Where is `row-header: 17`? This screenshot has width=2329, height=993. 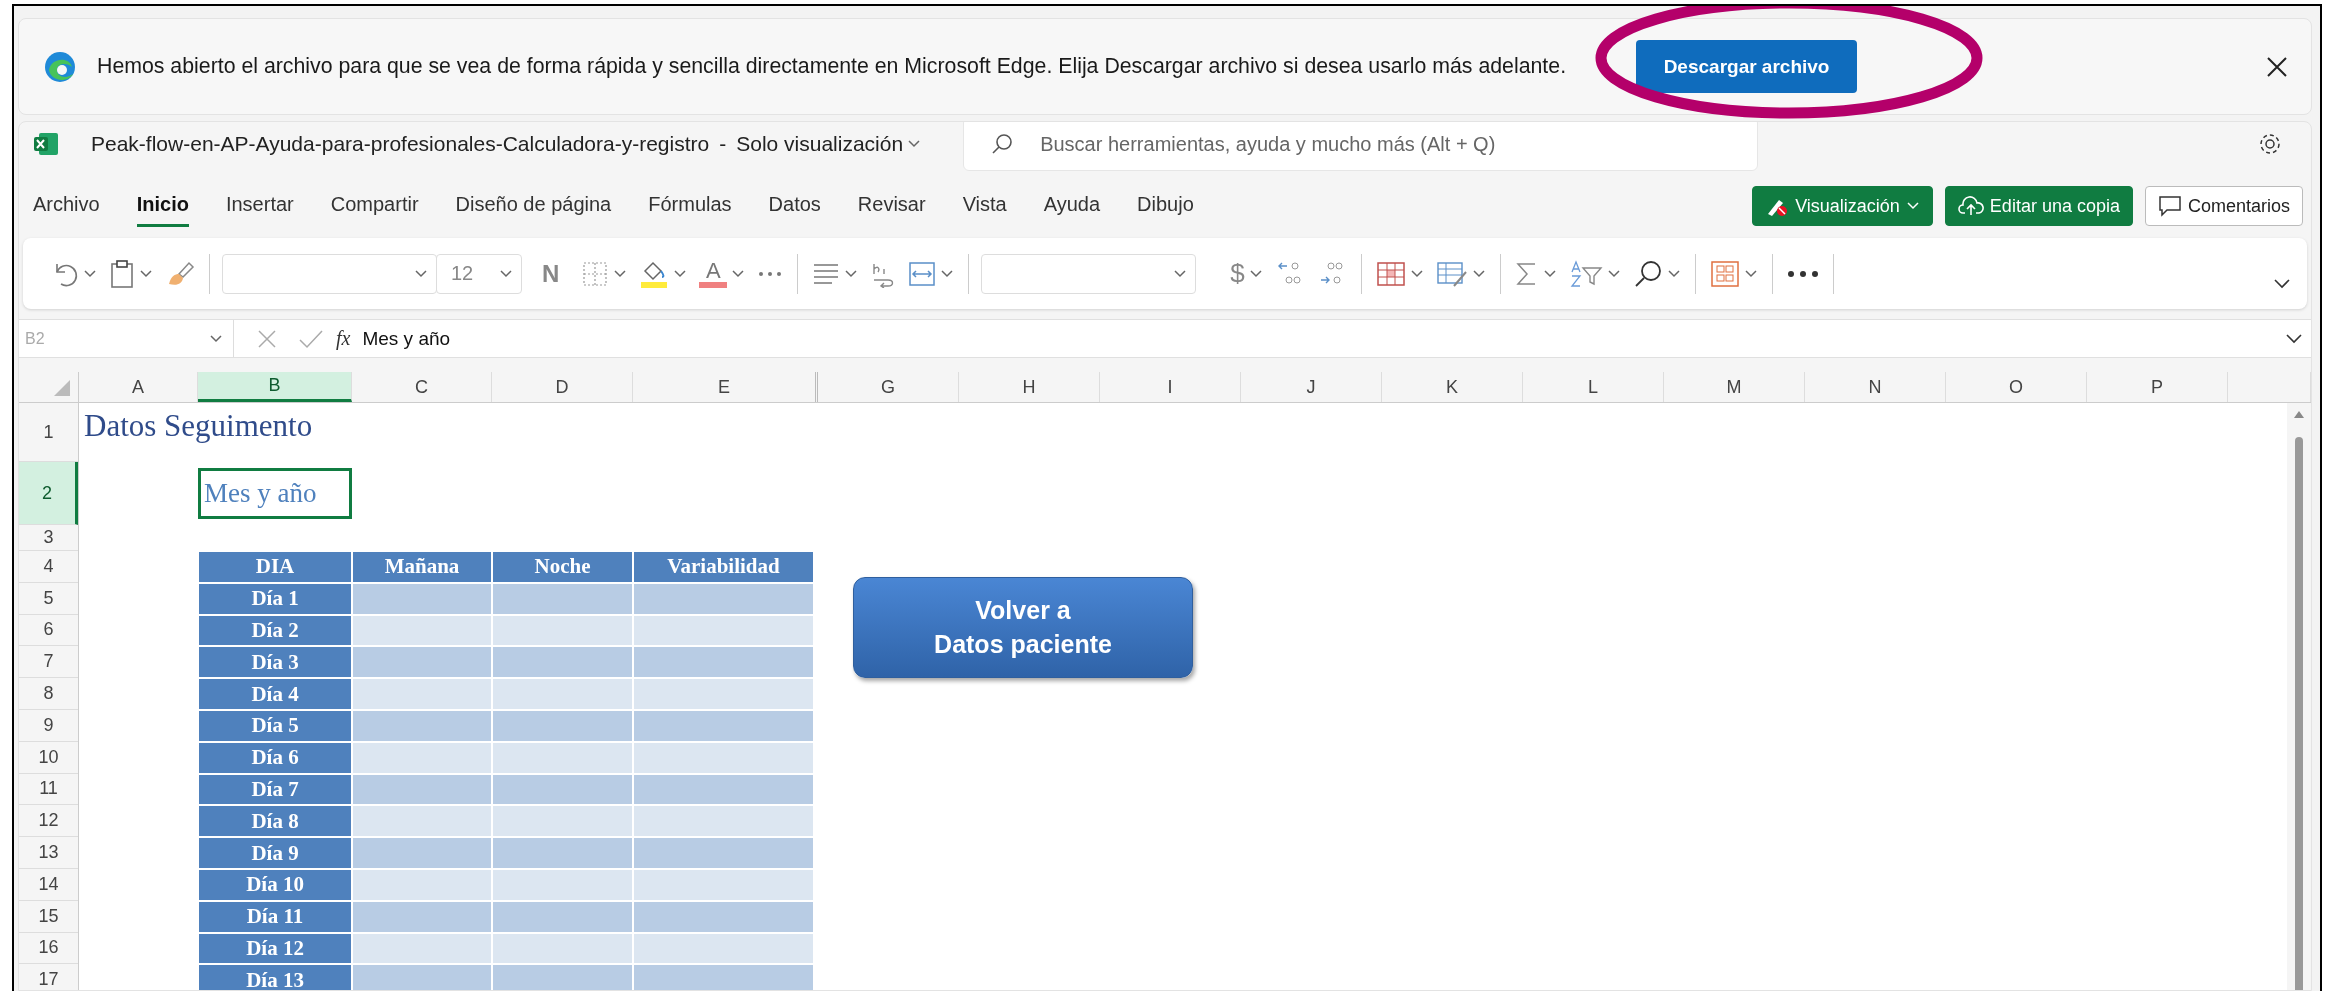 row-header: 17 is located at coordinates (48, 977).